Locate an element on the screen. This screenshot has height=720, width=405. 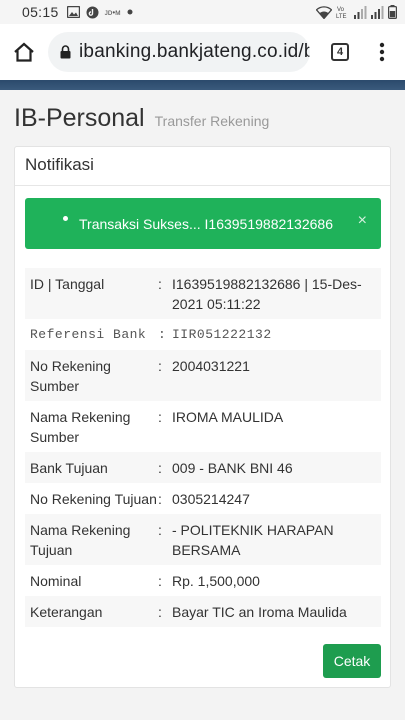
print-button: Cetak is located at coordinates (352, 661).